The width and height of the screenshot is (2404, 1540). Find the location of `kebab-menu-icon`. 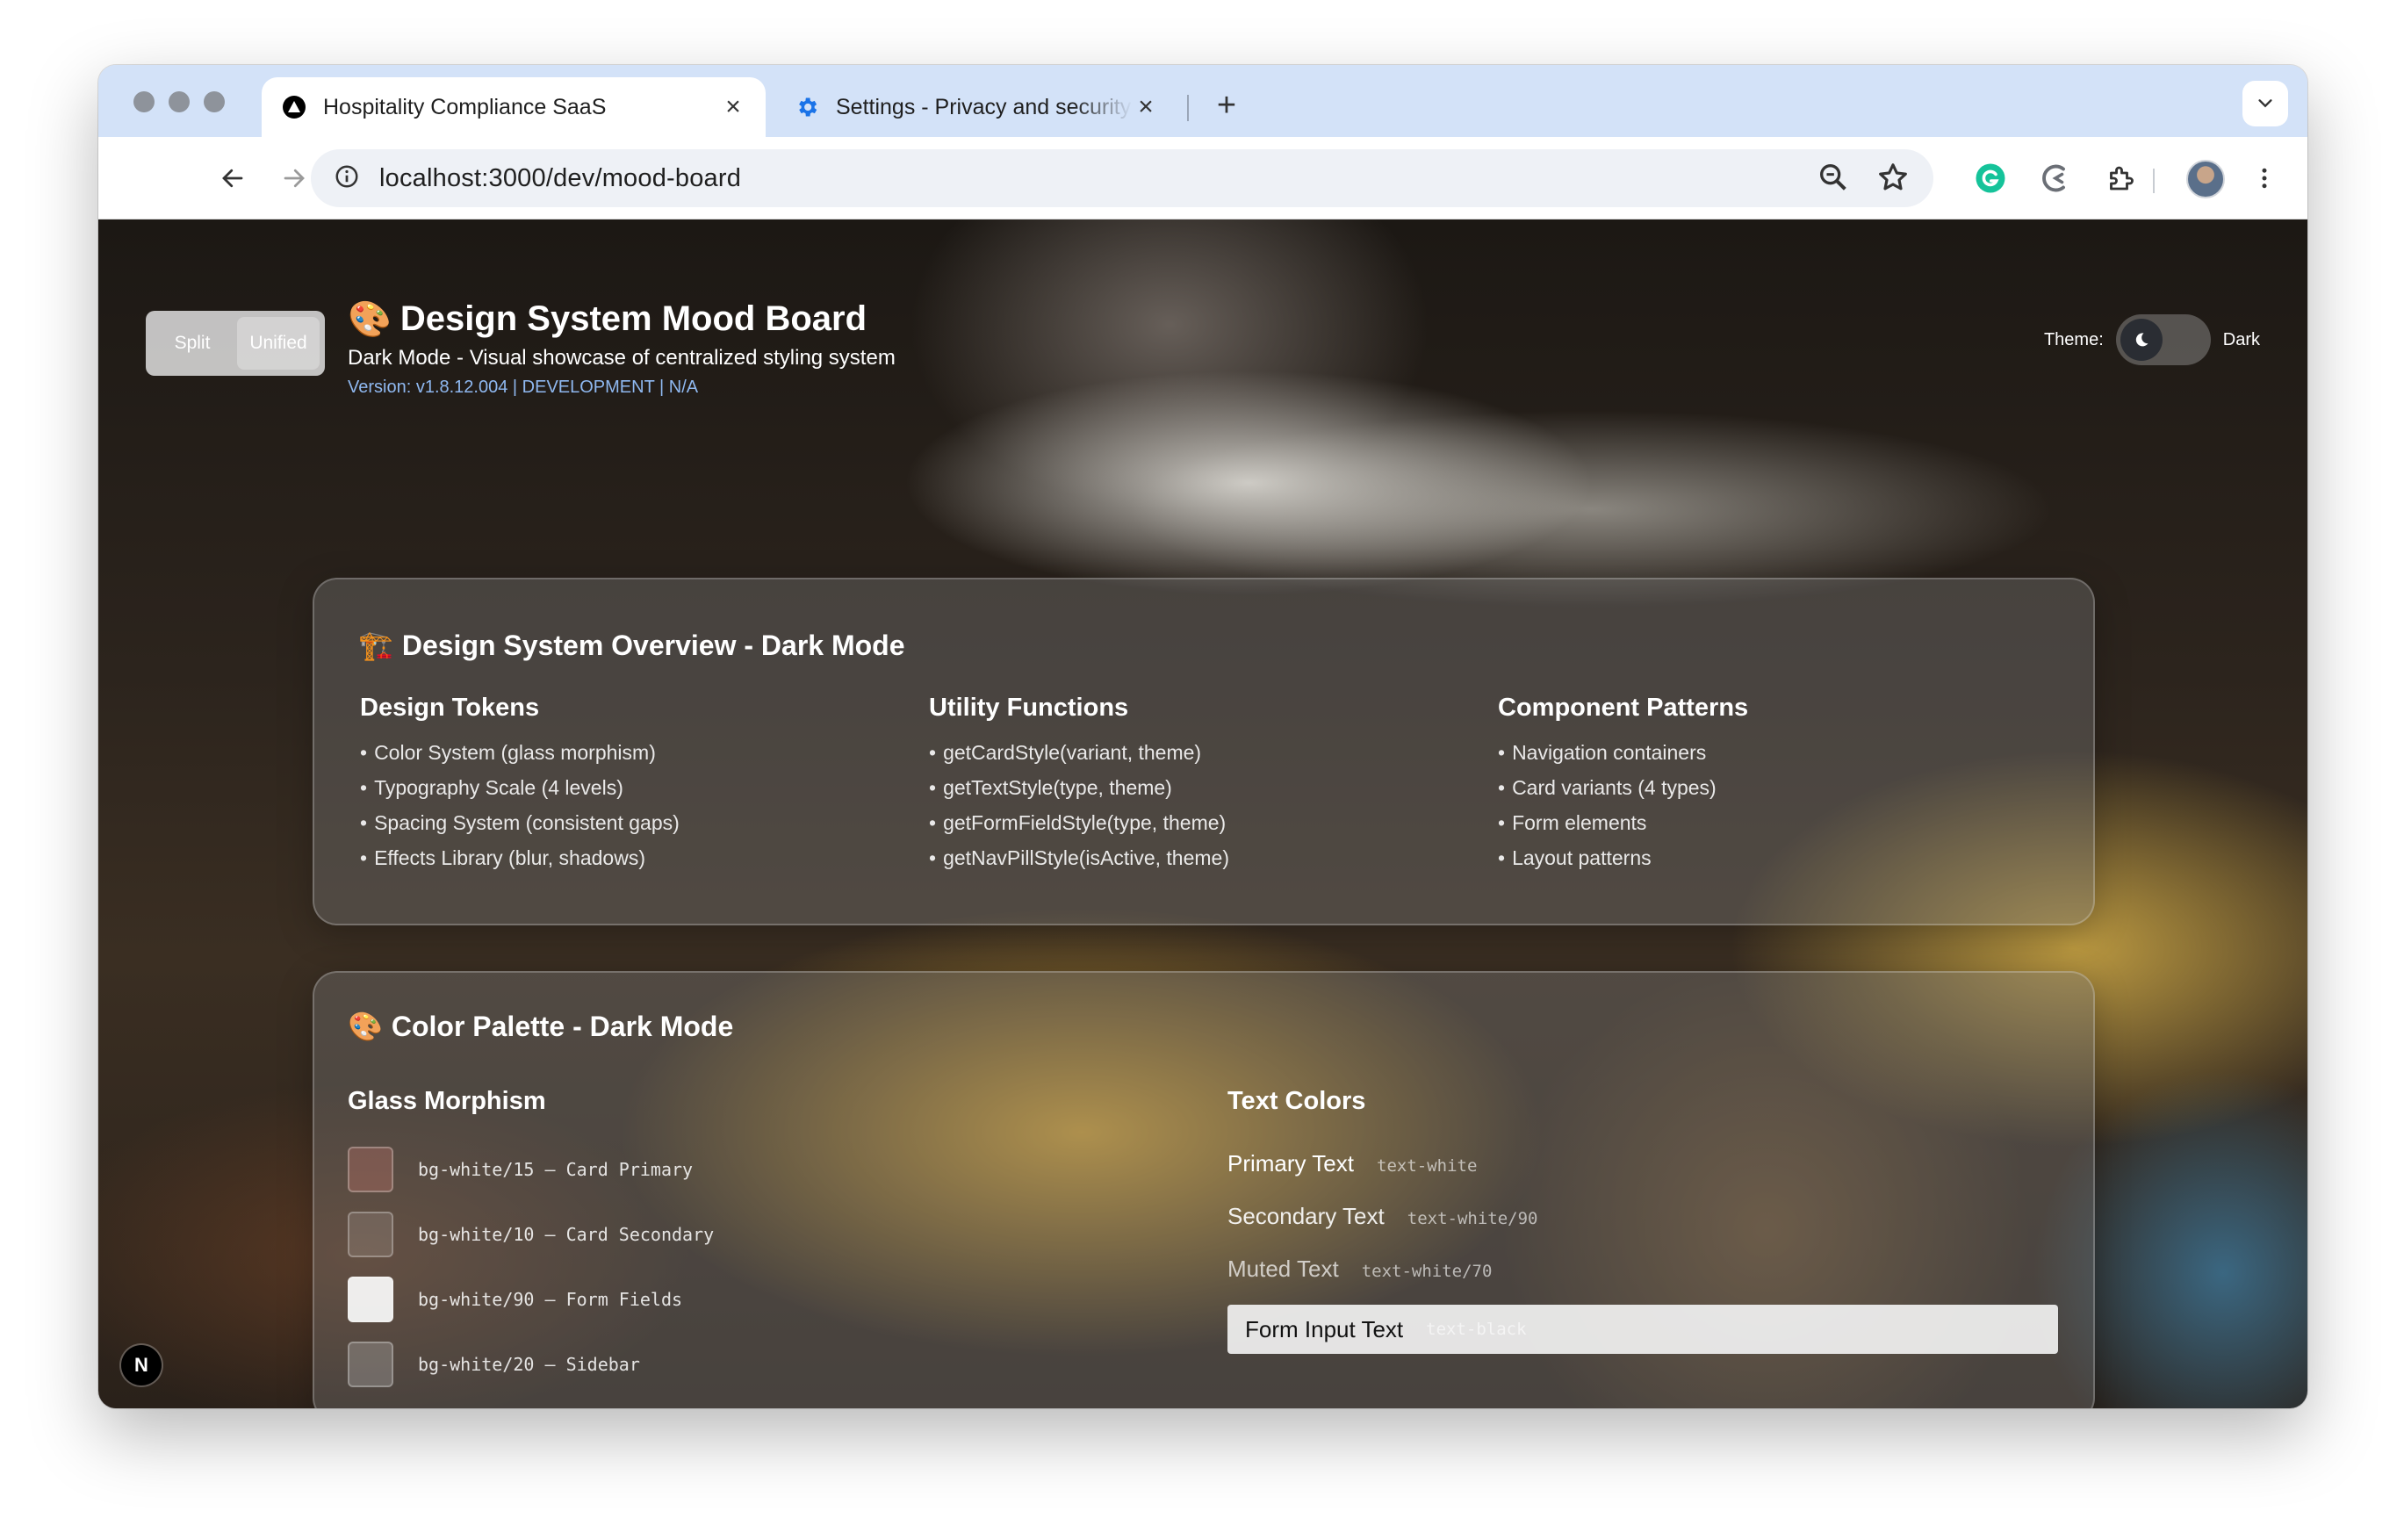

kebab-menu-icon is located at coordinates (2264, 178).